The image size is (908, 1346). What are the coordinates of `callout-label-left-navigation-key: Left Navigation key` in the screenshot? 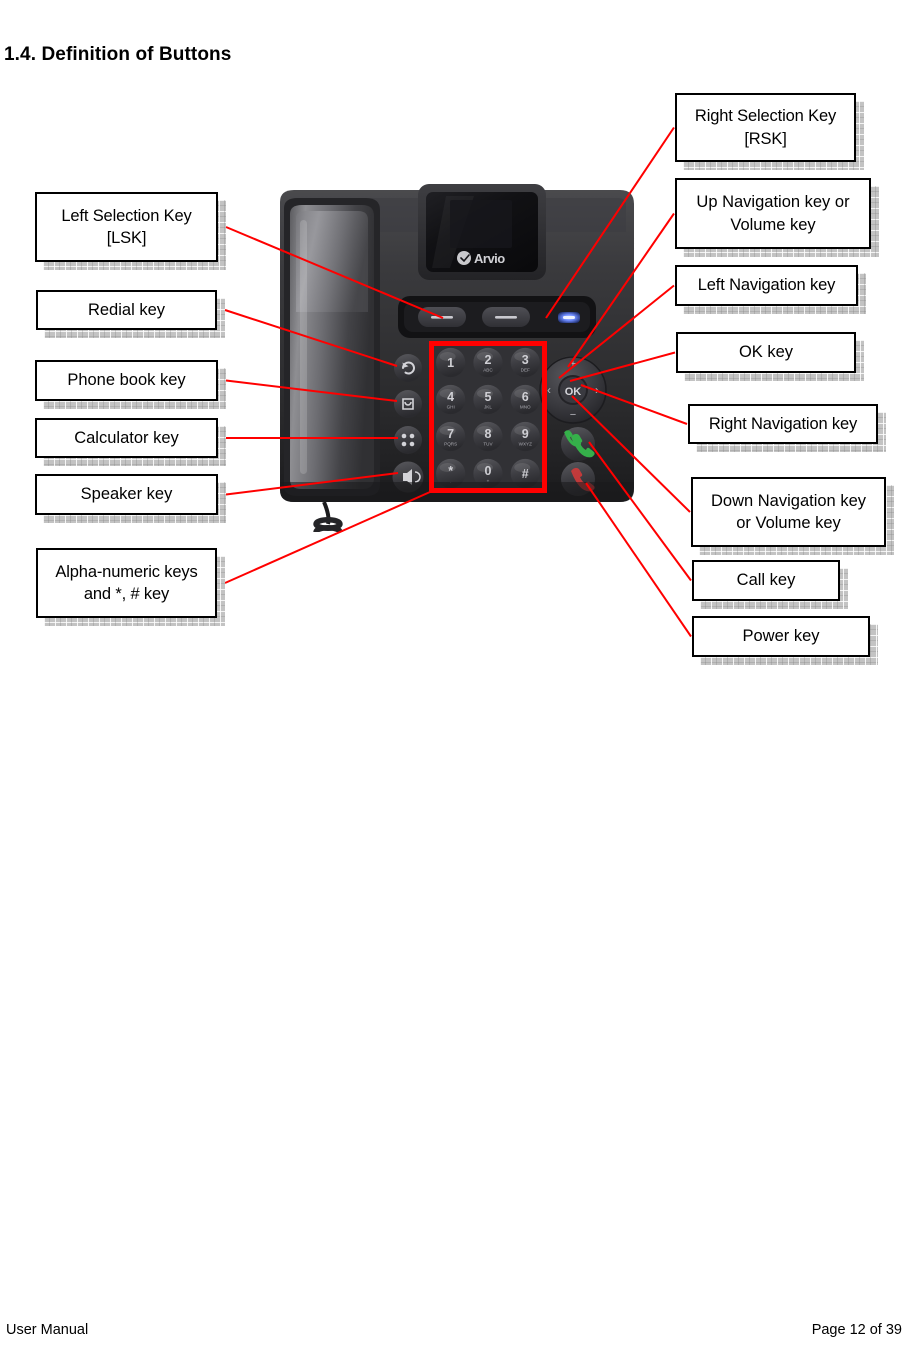 It's located at (766, 285).